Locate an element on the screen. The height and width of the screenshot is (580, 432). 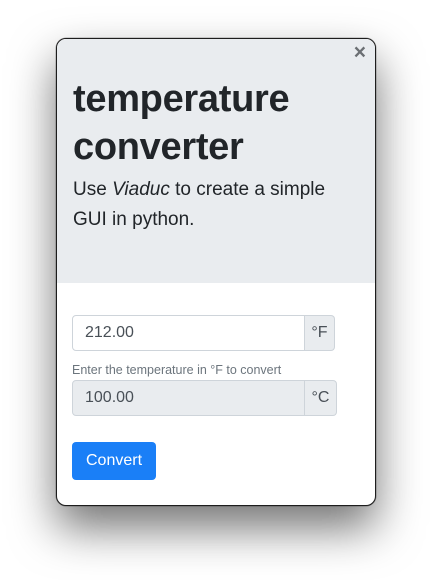
convert-button: Convert is located at coordinates (114, 461).